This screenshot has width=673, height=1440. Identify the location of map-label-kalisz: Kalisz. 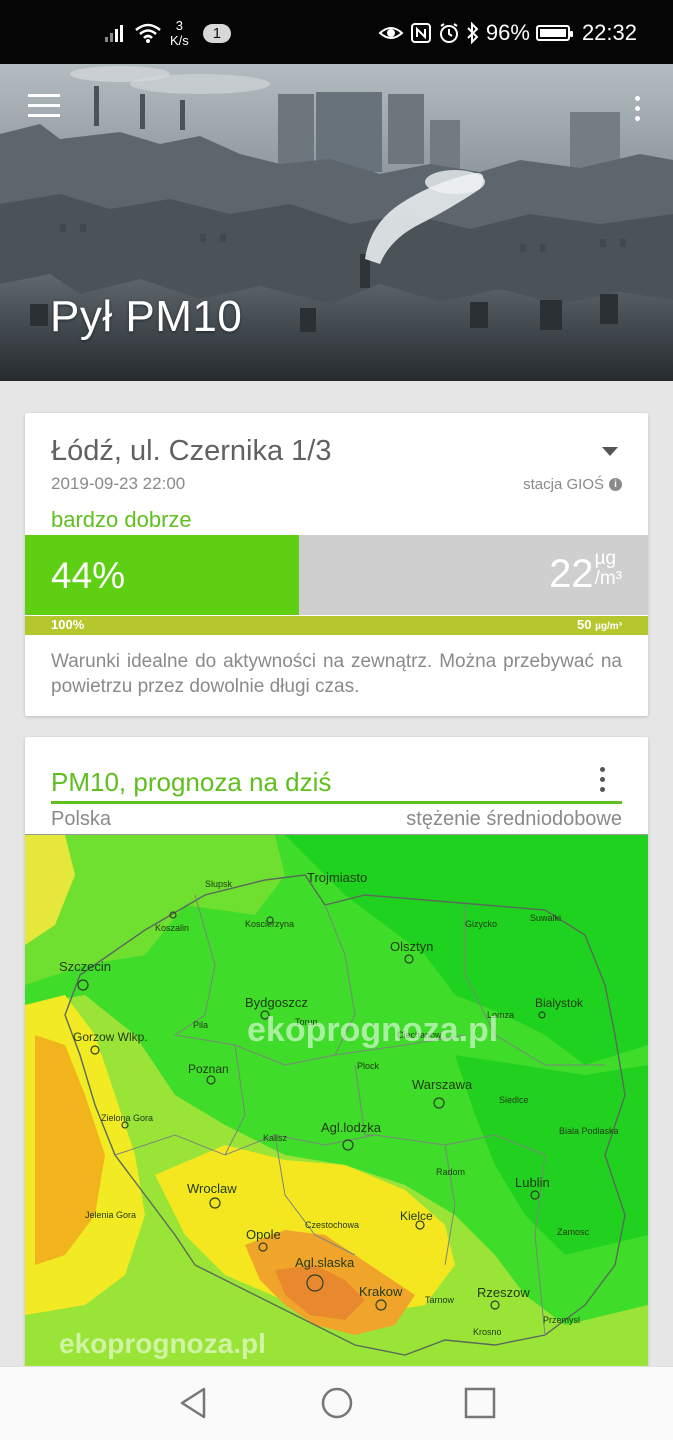
(275, 1138).